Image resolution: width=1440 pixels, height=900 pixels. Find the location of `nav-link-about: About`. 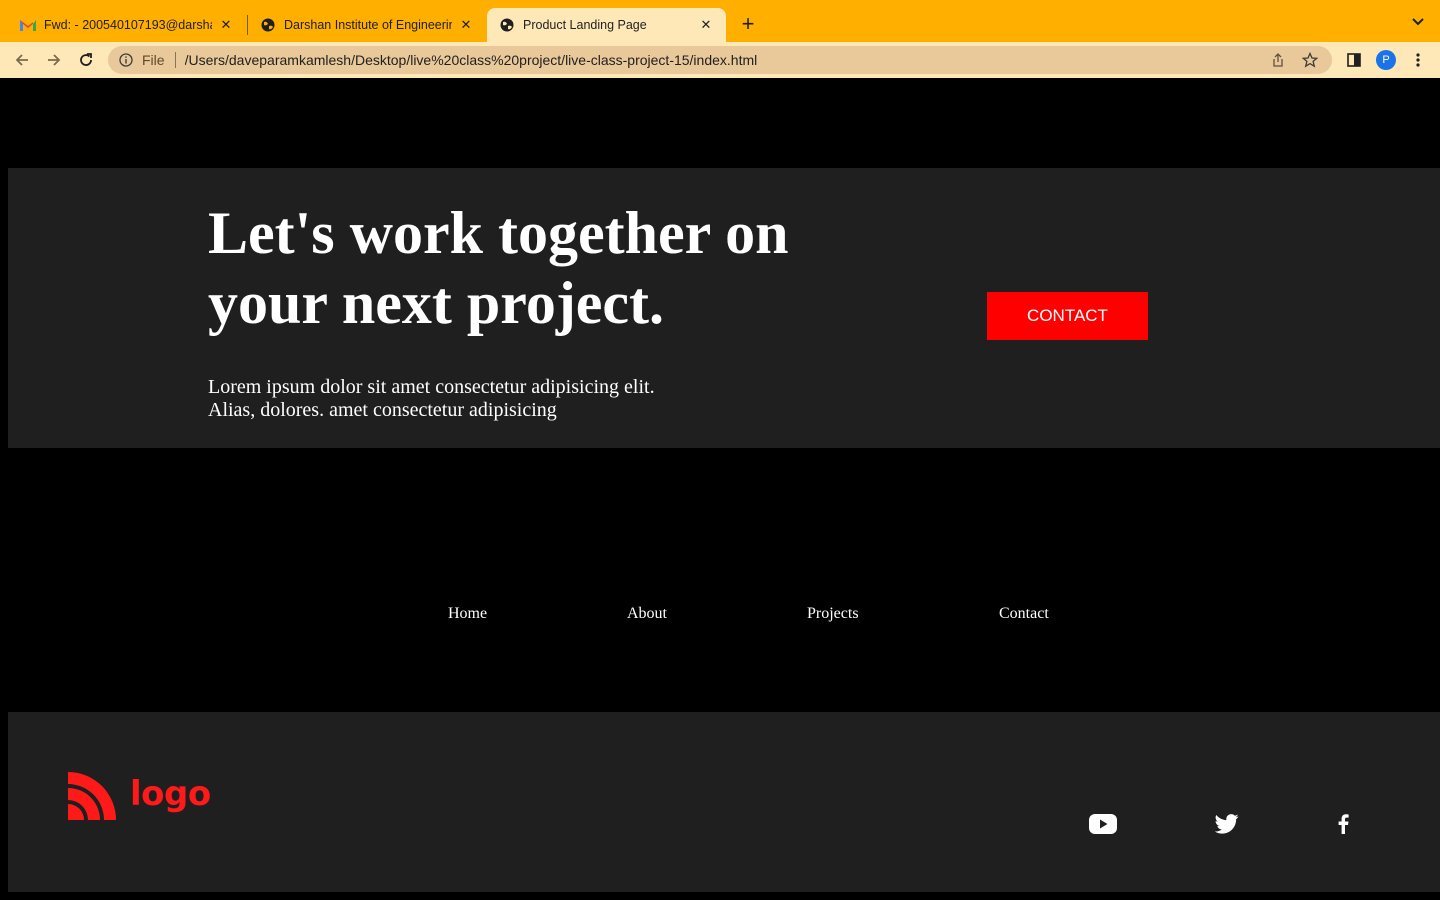

nav-link-about: About is located at coordinates (647, 614).